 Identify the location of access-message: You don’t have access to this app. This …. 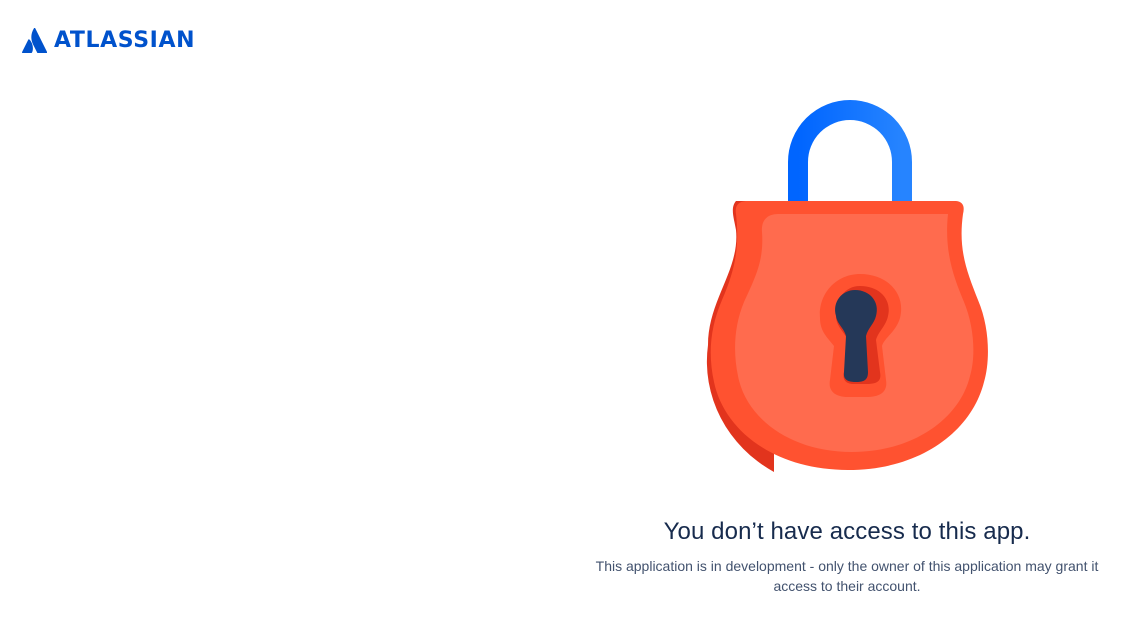
(847, 556).